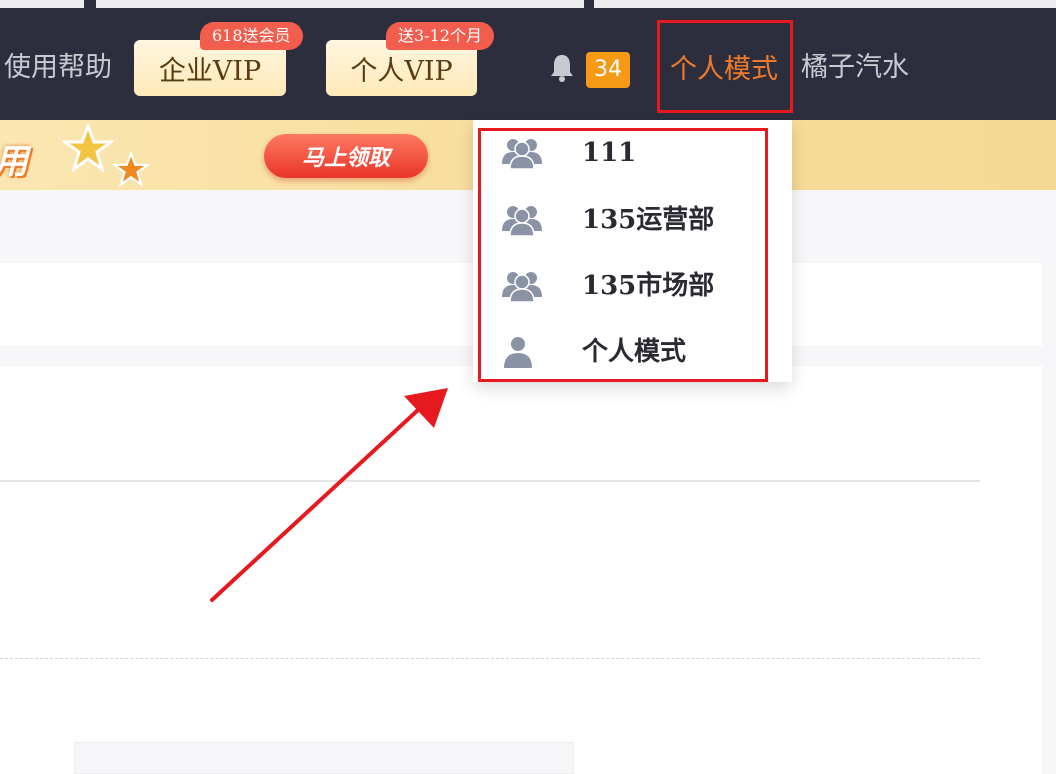 The width and height of the screenshot is (1056, 774). What do you see at coordinates (210, 71) in the screenshot?
I see `enterprise-vip-label: 企业VIP` at bounding box center [210, 71].